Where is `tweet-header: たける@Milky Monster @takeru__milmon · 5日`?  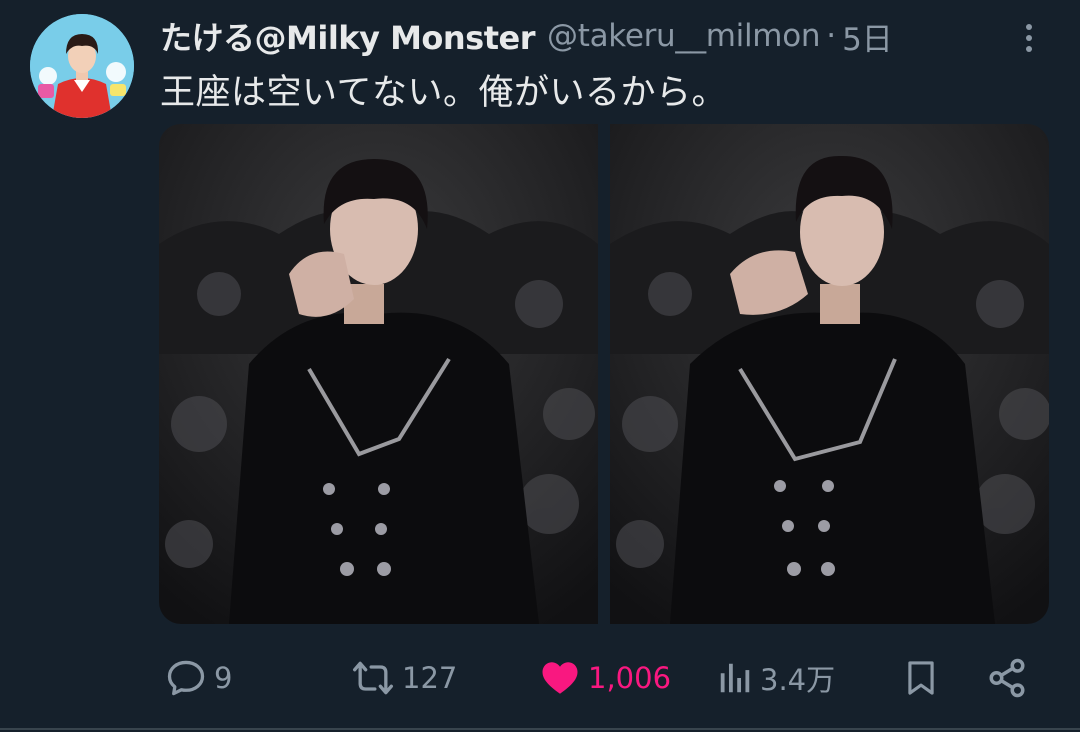 tweet-header: たける@Milky Monster @takeru__milmon · 5日 is located at coordinates (526, 36).